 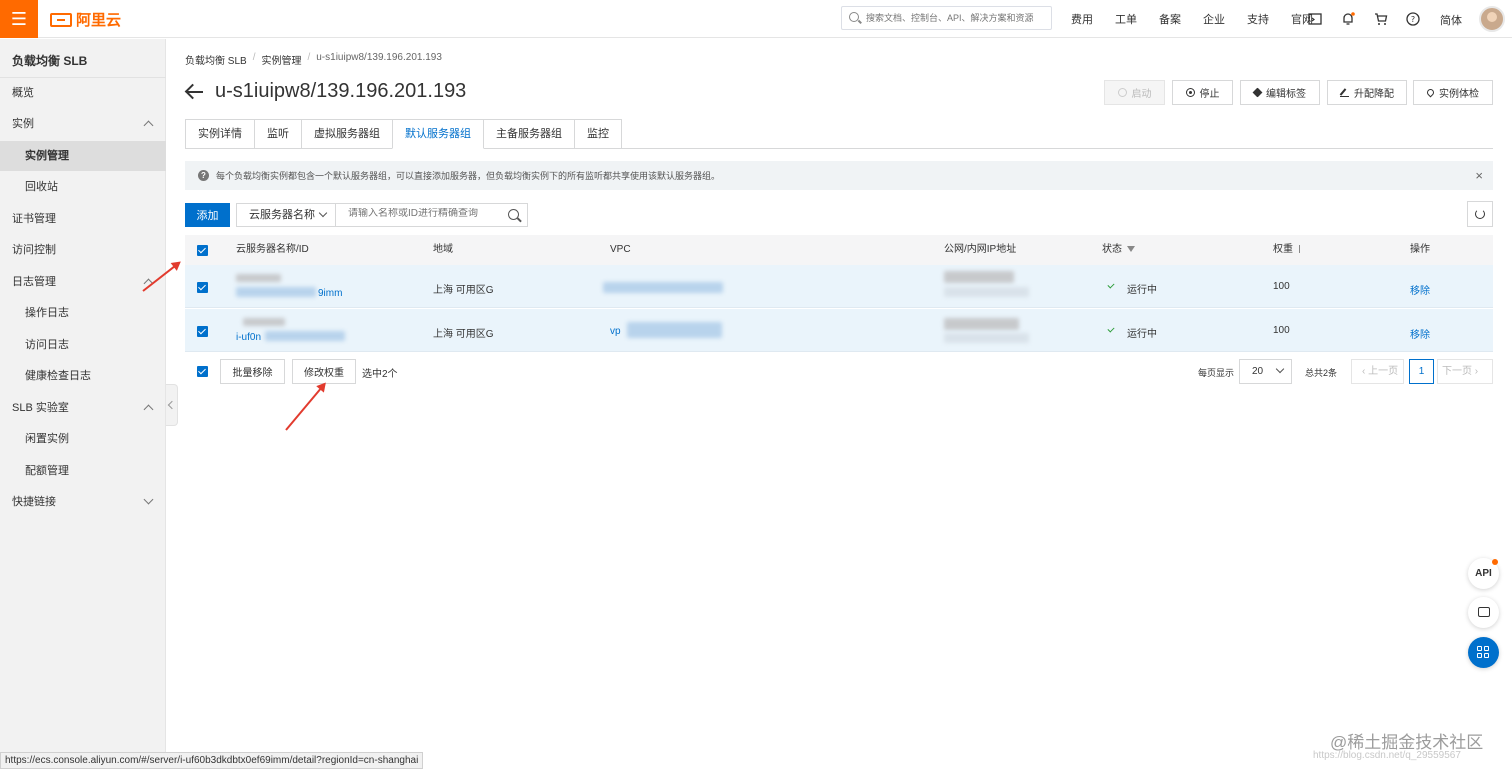 I want to click on prev-page-button: ‹ 上一页, so click(x=1377, y=371).